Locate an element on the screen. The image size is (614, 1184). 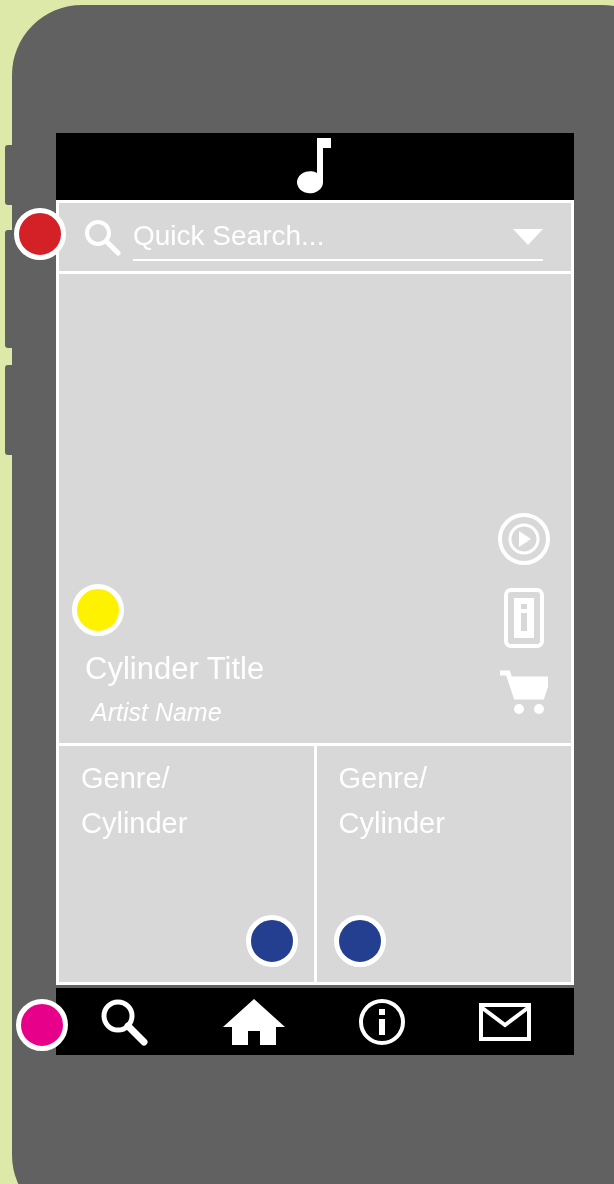
mail-icon is located at coordinates (504, 1021).